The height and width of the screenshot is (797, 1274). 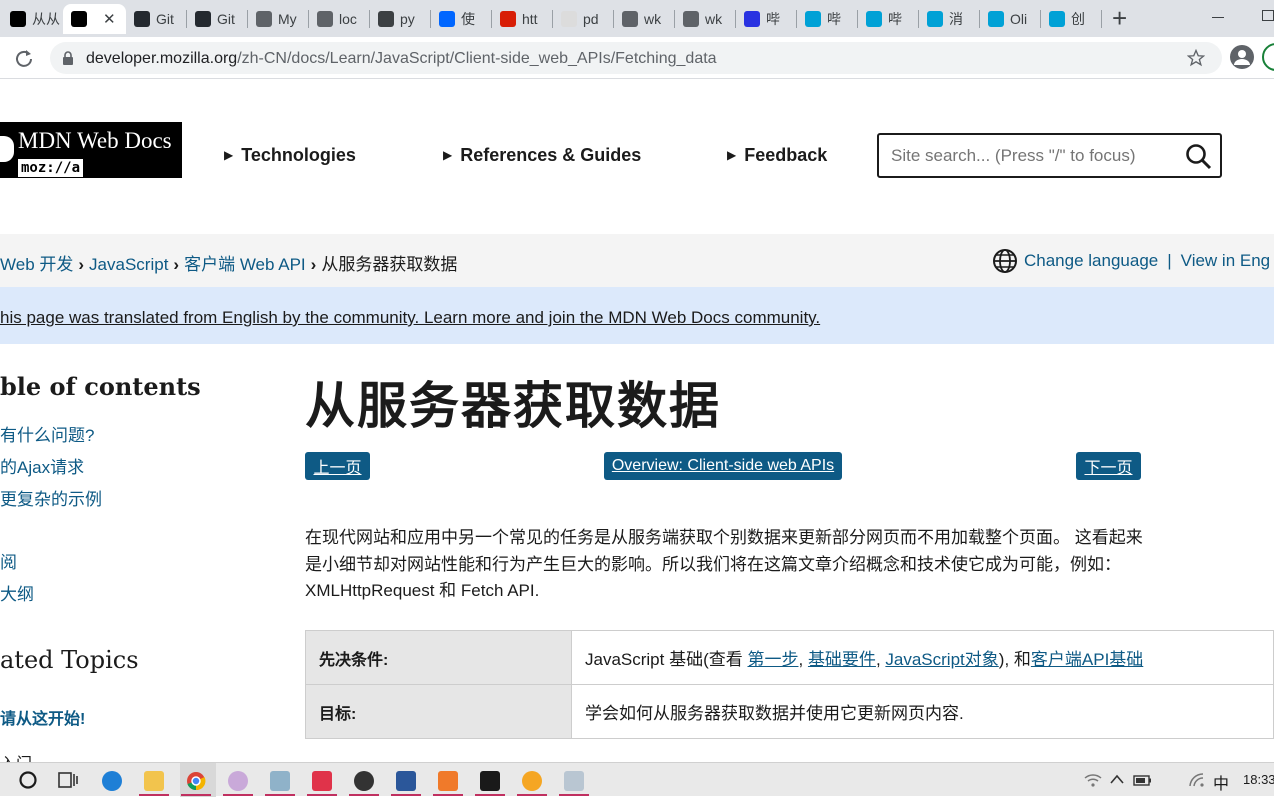 I want to click on next-page-button: 下一页, so click(x=1108, y=466).